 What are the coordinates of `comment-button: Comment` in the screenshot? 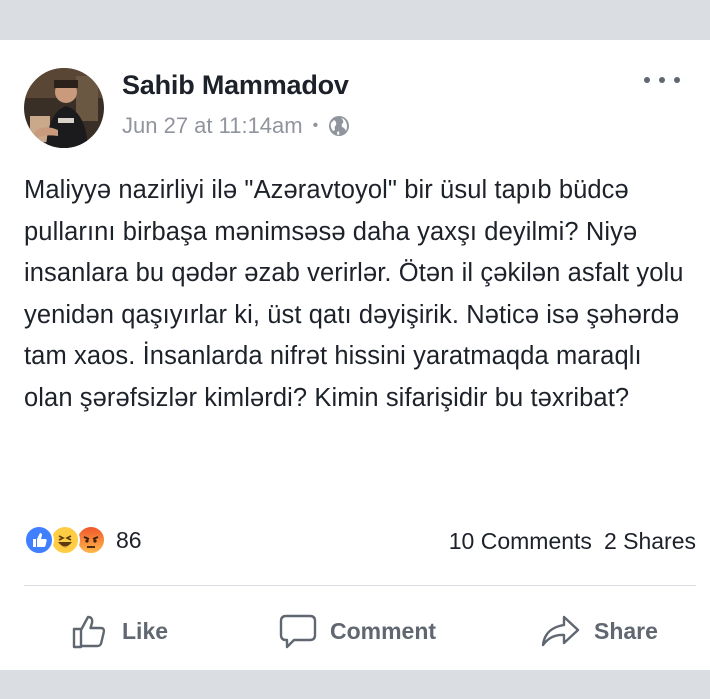 It's located at (357, 631).